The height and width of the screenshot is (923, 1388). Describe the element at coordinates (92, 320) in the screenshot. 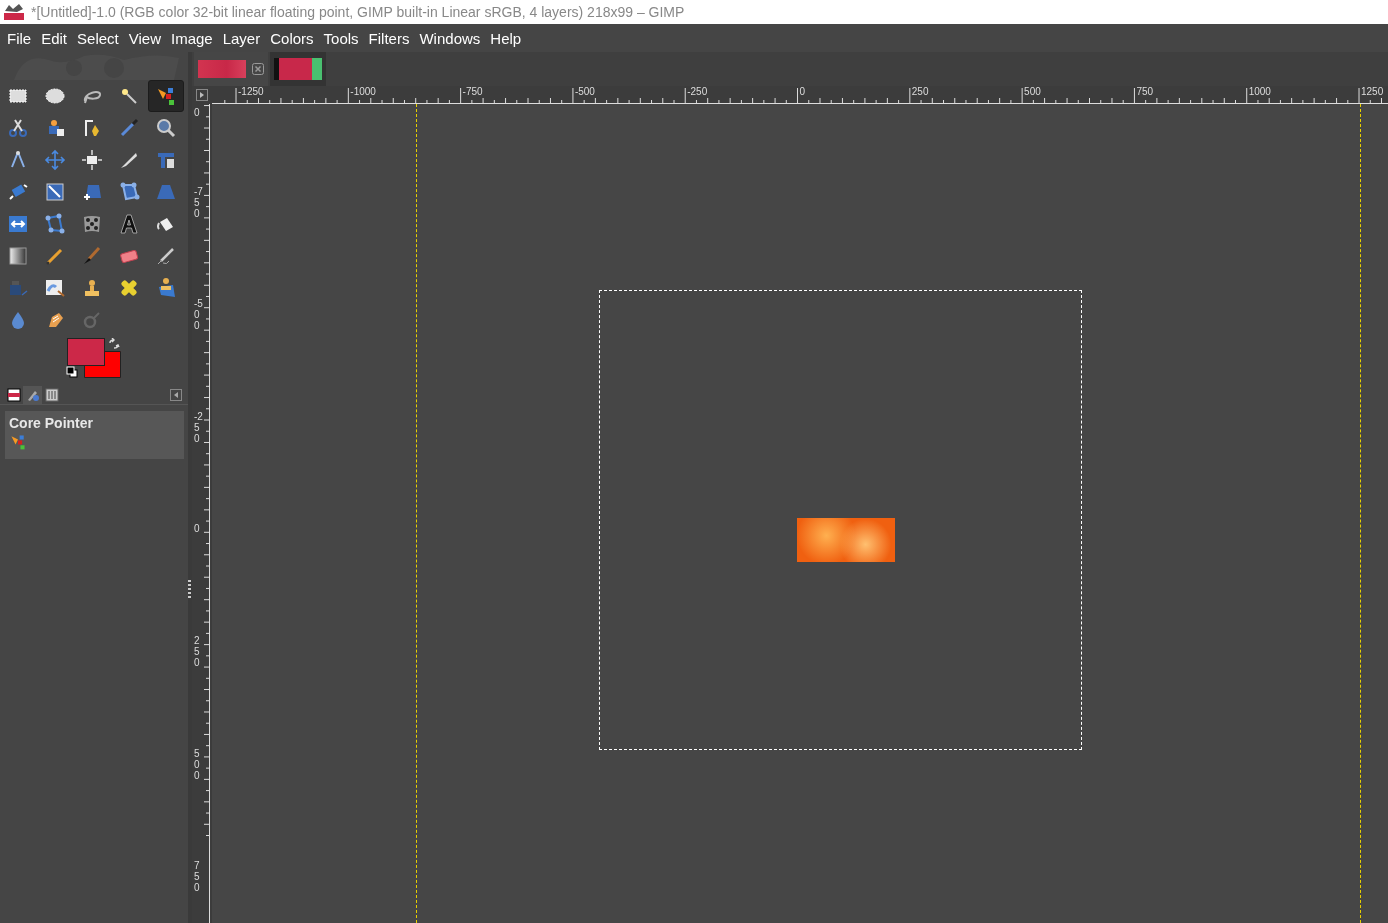

I see `dodge-burn-icon` at that location.